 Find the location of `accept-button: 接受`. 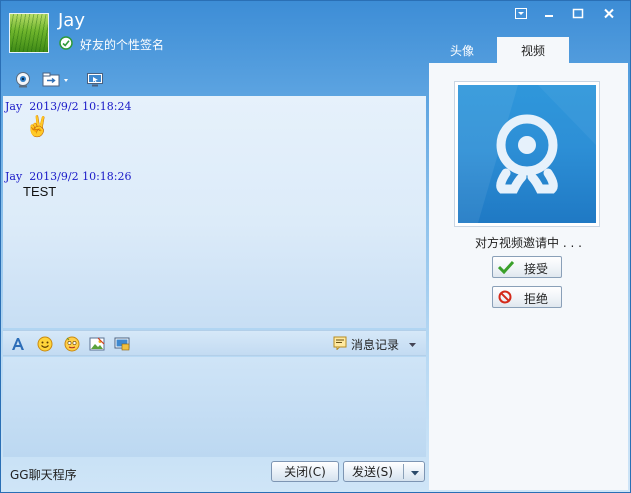

accept-button: 接受 is located at coordinates (527, 267).